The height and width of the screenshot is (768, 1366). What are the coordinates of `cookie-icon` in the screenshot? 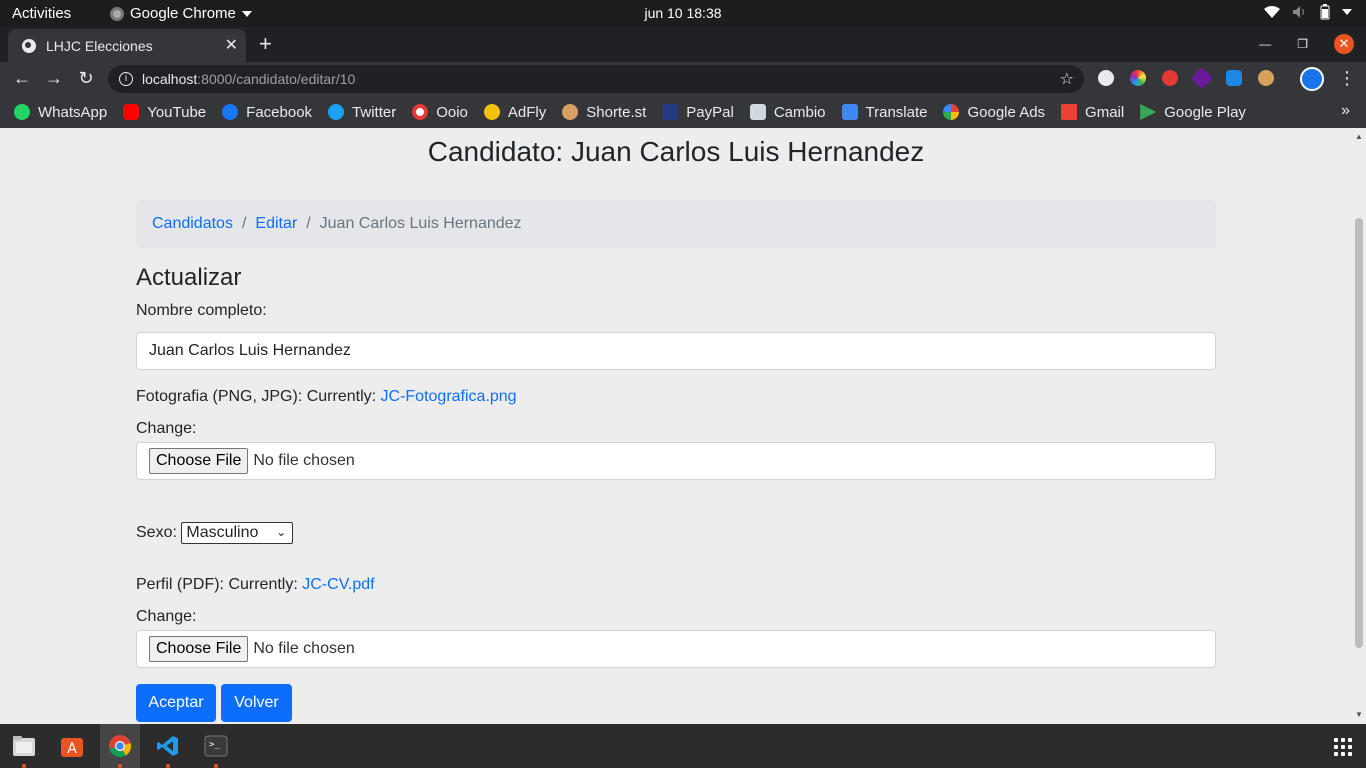 It's located at (1266, 78).